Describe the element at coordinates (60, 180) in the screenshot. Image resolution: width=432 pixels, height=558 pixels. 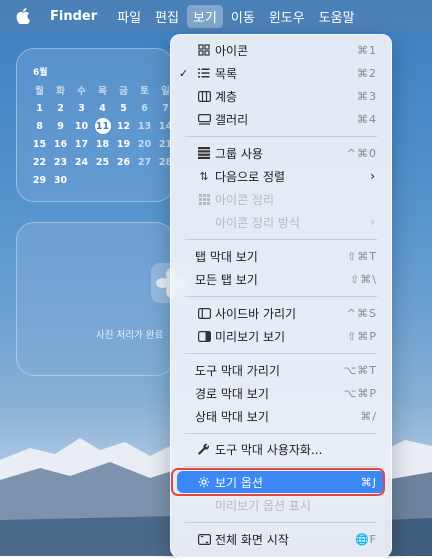
I see `calendar-day: 30` at that location.